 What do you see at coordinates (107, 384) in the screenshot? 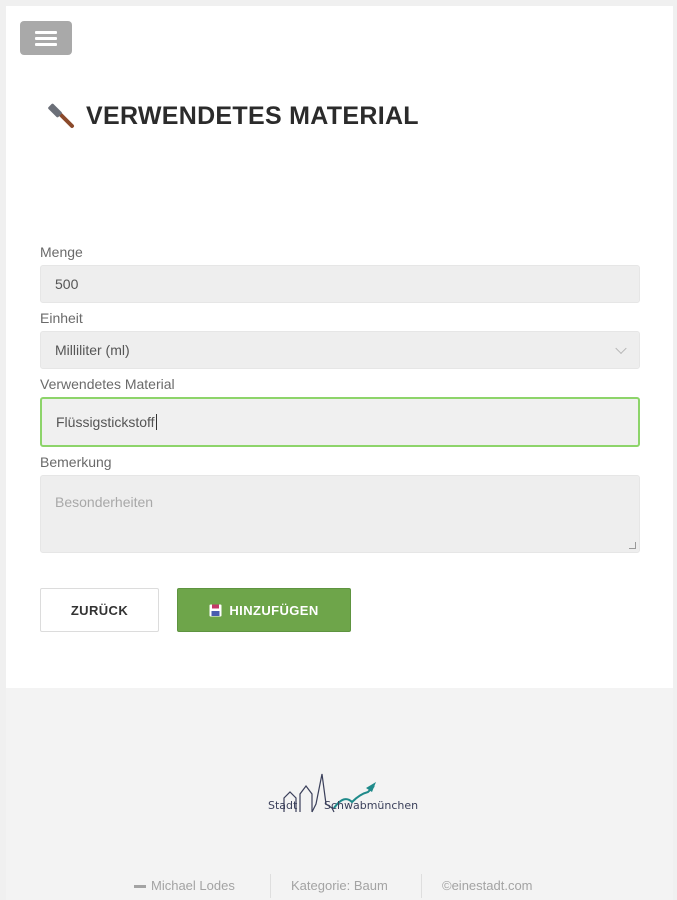
I see `material-label: Verwendetes Material` at bounding box center [107, 384].